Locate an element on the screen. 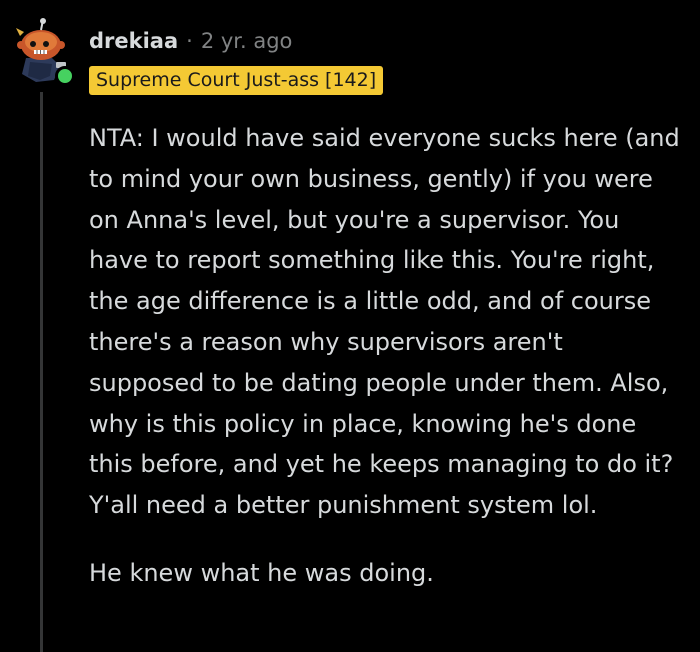 The image size is (700, 652). thread-line is located at coordinates (41, 372).